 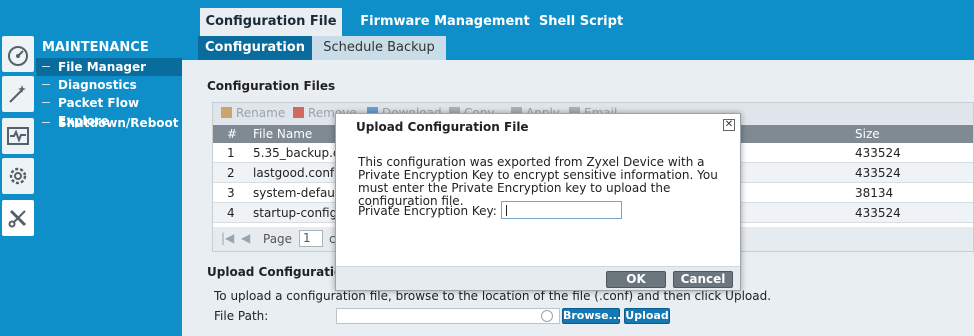 I want to click on sidebar-item-shutdown-reboot: Shutdown/Reboot, so click(x=109, y=123).